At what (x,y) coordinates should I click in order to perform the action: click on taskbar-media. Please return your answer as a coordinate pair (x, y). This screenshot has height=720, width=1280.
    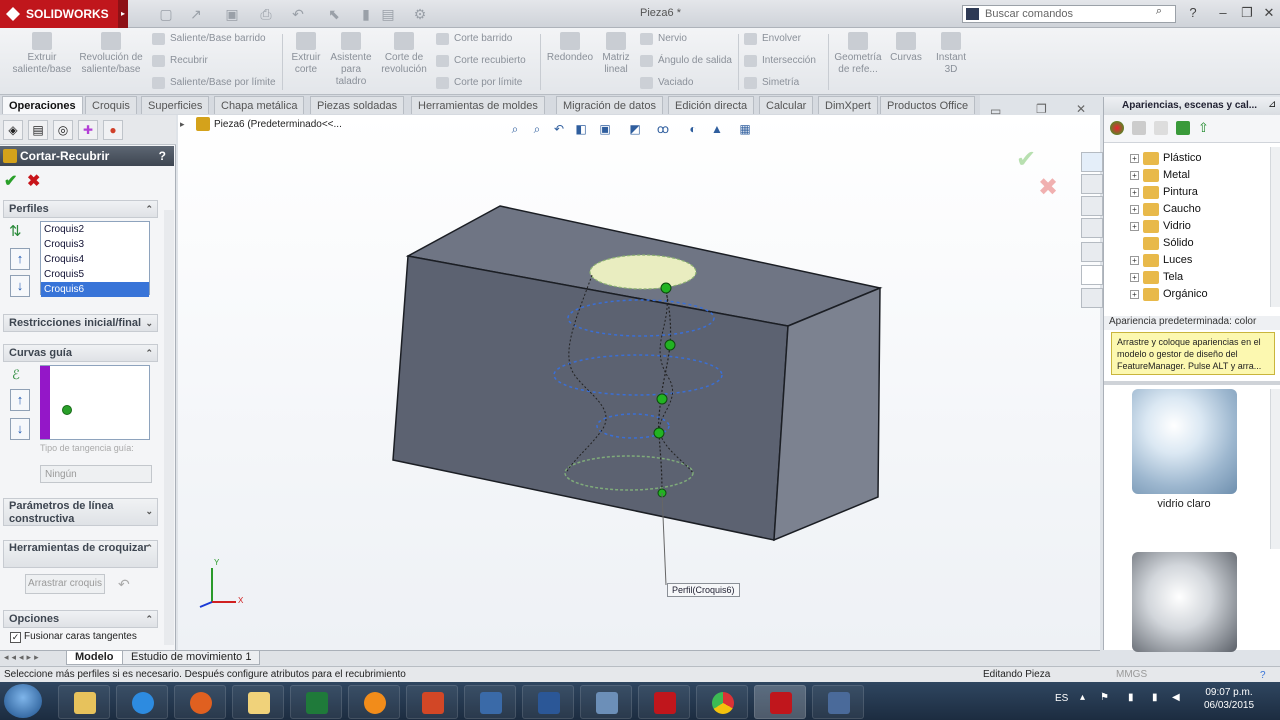
    Looking at the image, I should click on (200, 702).